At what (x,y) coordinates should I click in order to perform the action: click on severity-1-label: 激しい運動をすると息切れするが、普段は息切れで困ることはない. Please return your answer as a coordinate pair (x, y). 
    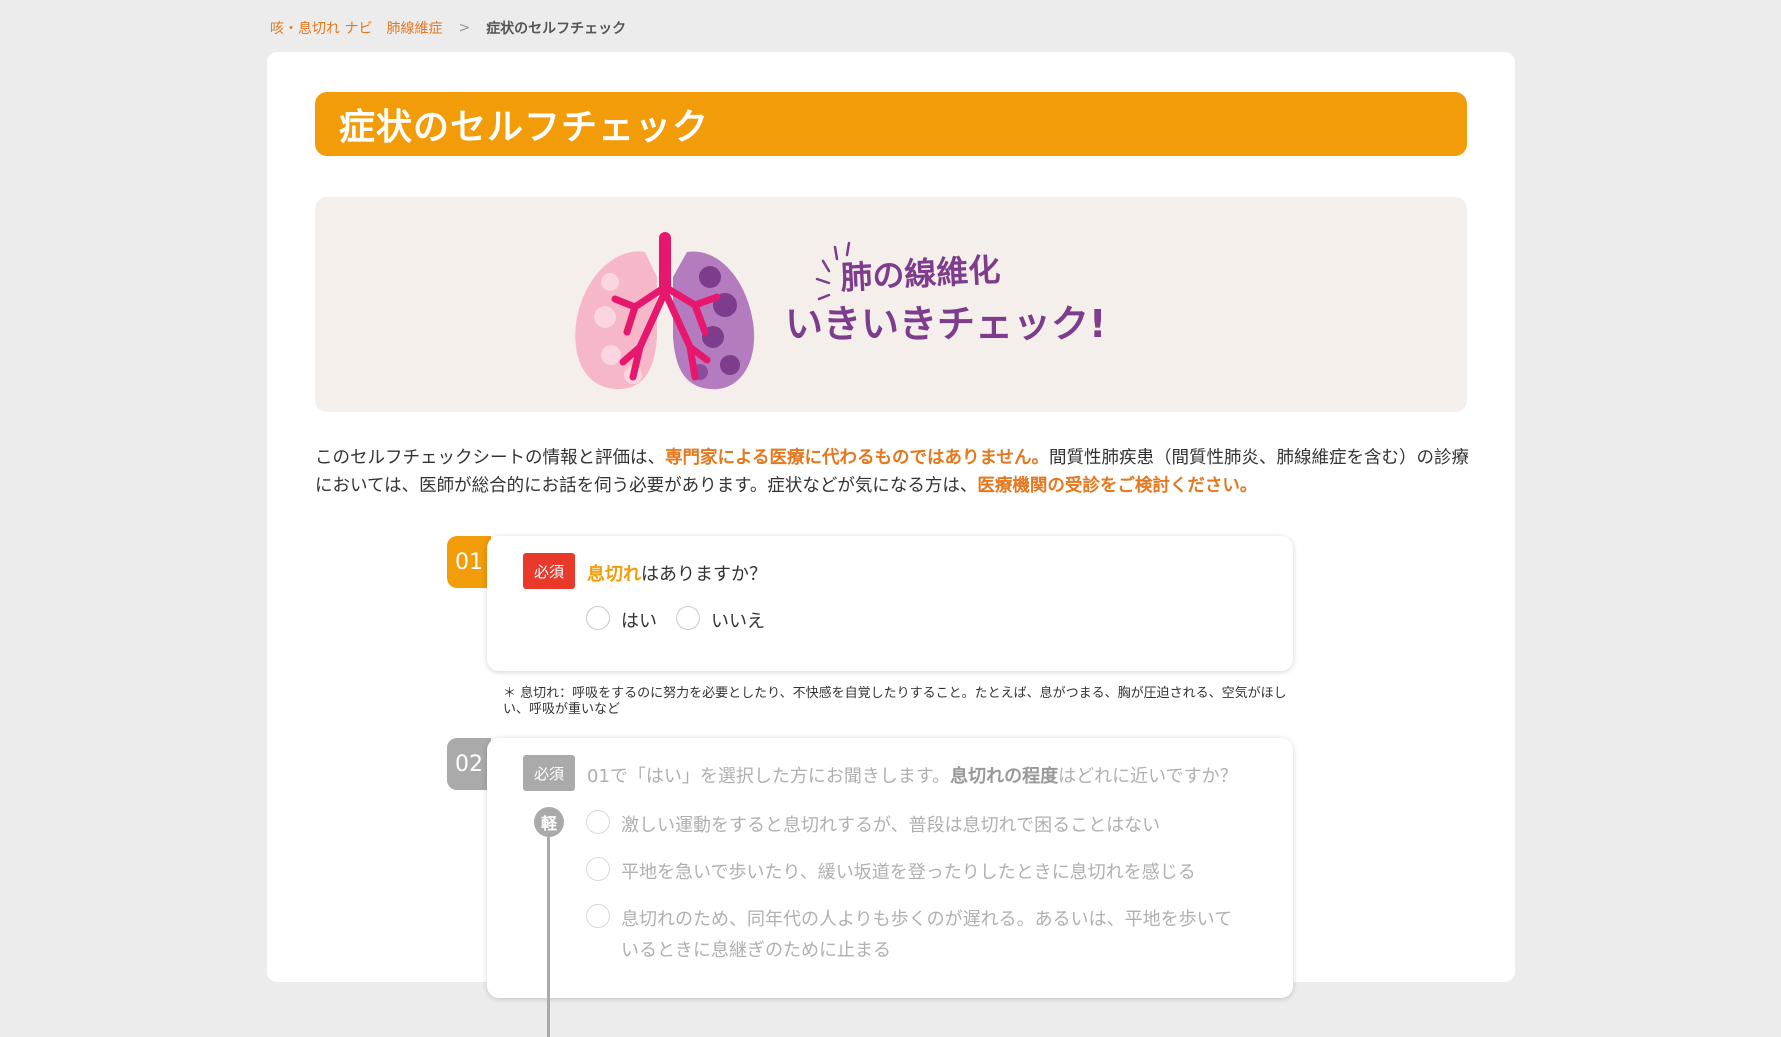
    Looking at the image, I should click on (890, 824).